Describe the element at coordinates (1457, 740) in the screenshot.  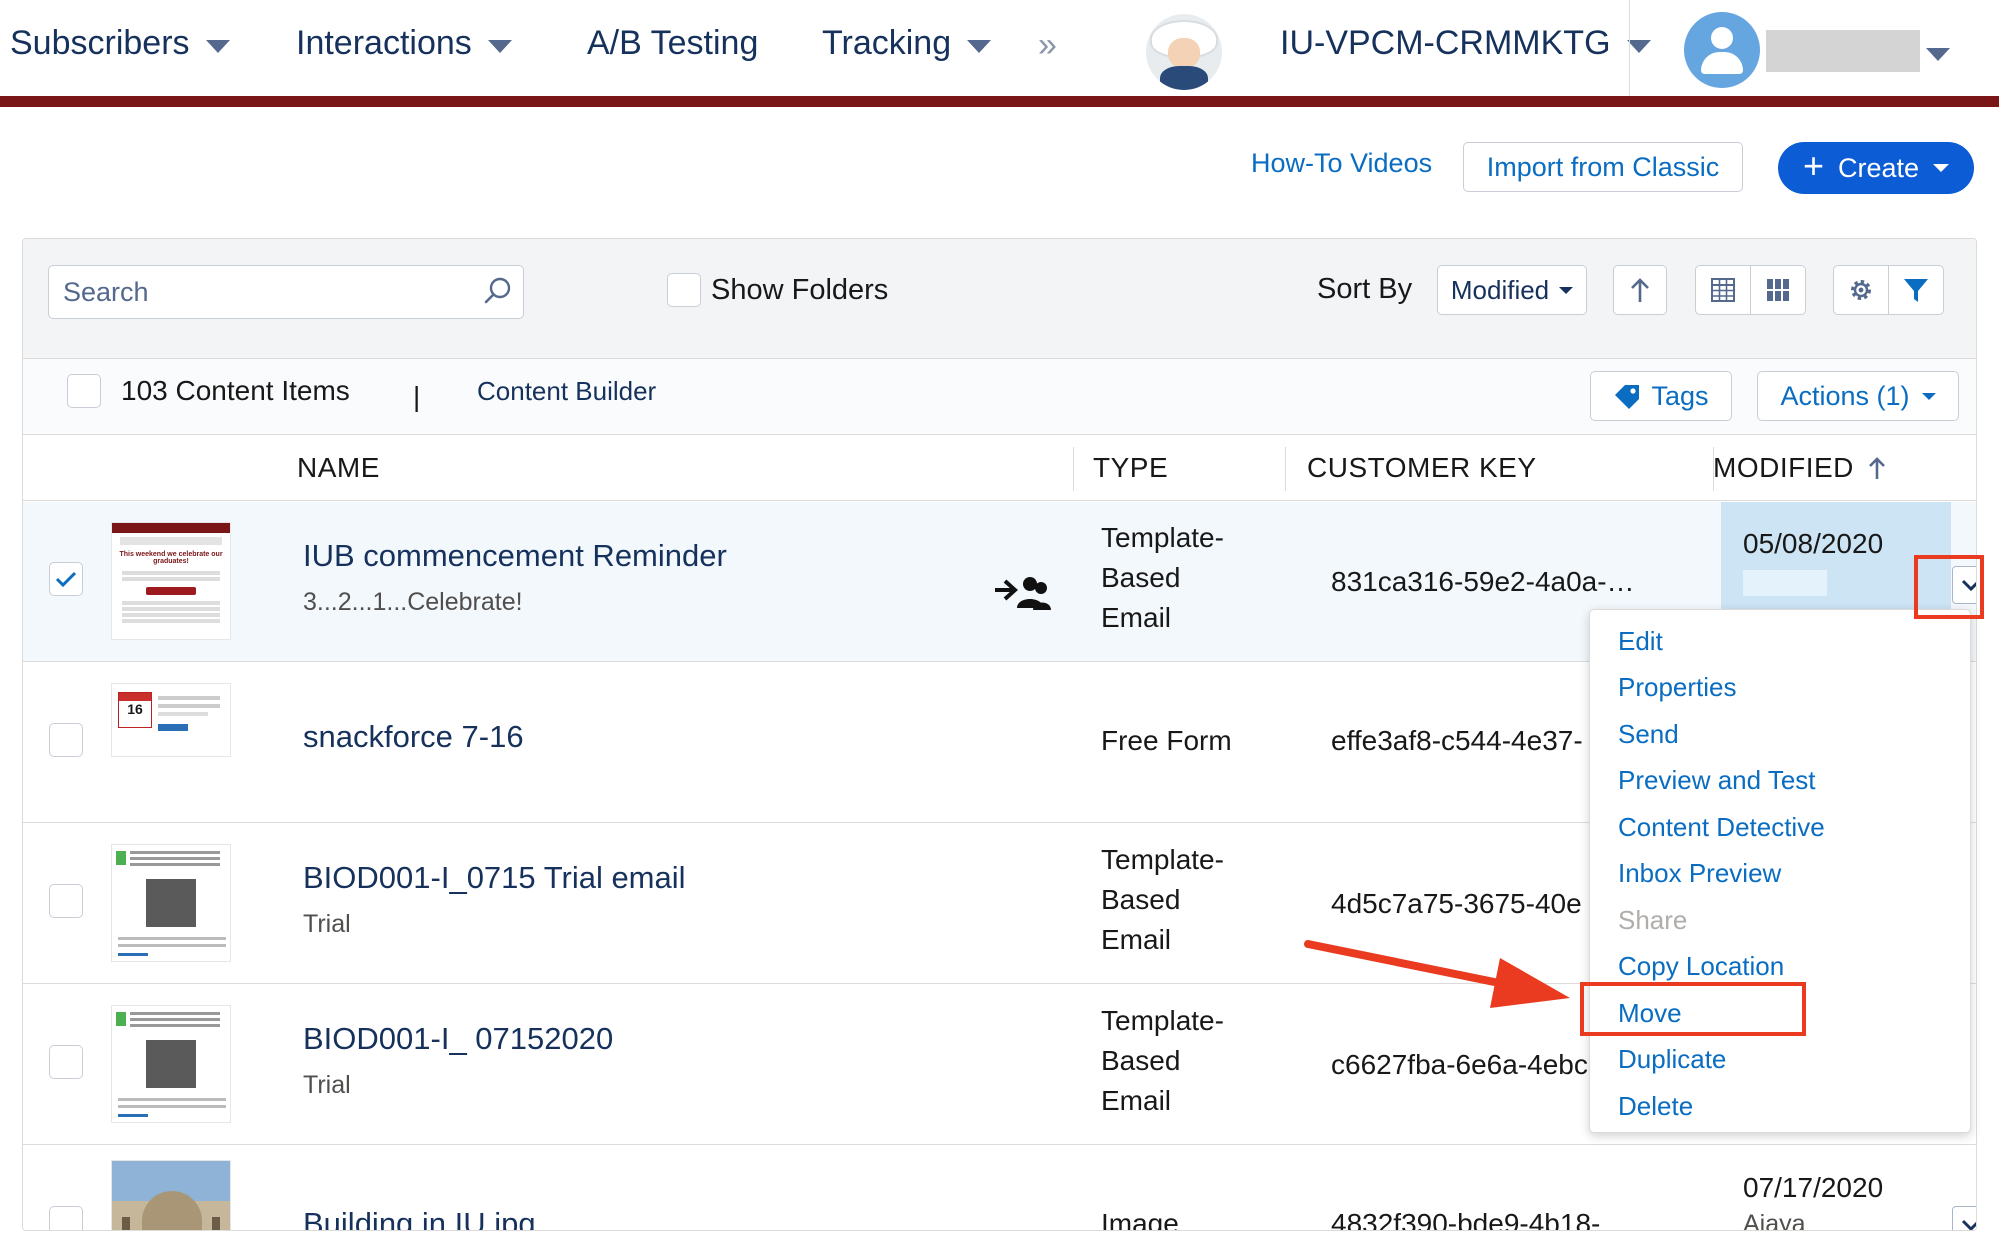
I see `customer-key: effe3af8-c544-4e37-` at that location.